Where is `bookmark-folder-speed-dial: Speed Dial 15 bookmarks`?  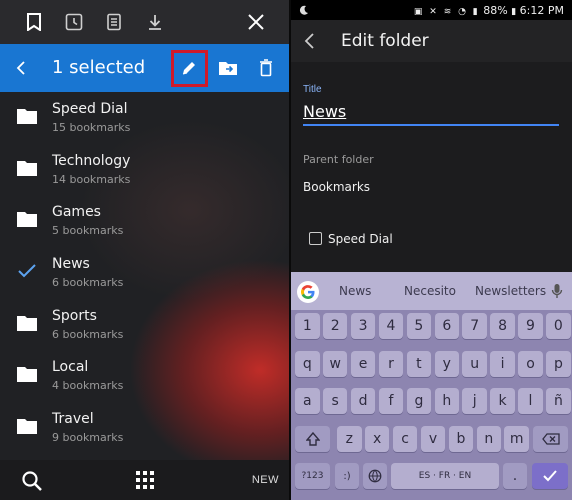
bookmark-folder-speed-dial: Speed Dial 15 bookmarks is located at coordinates (145, 118).